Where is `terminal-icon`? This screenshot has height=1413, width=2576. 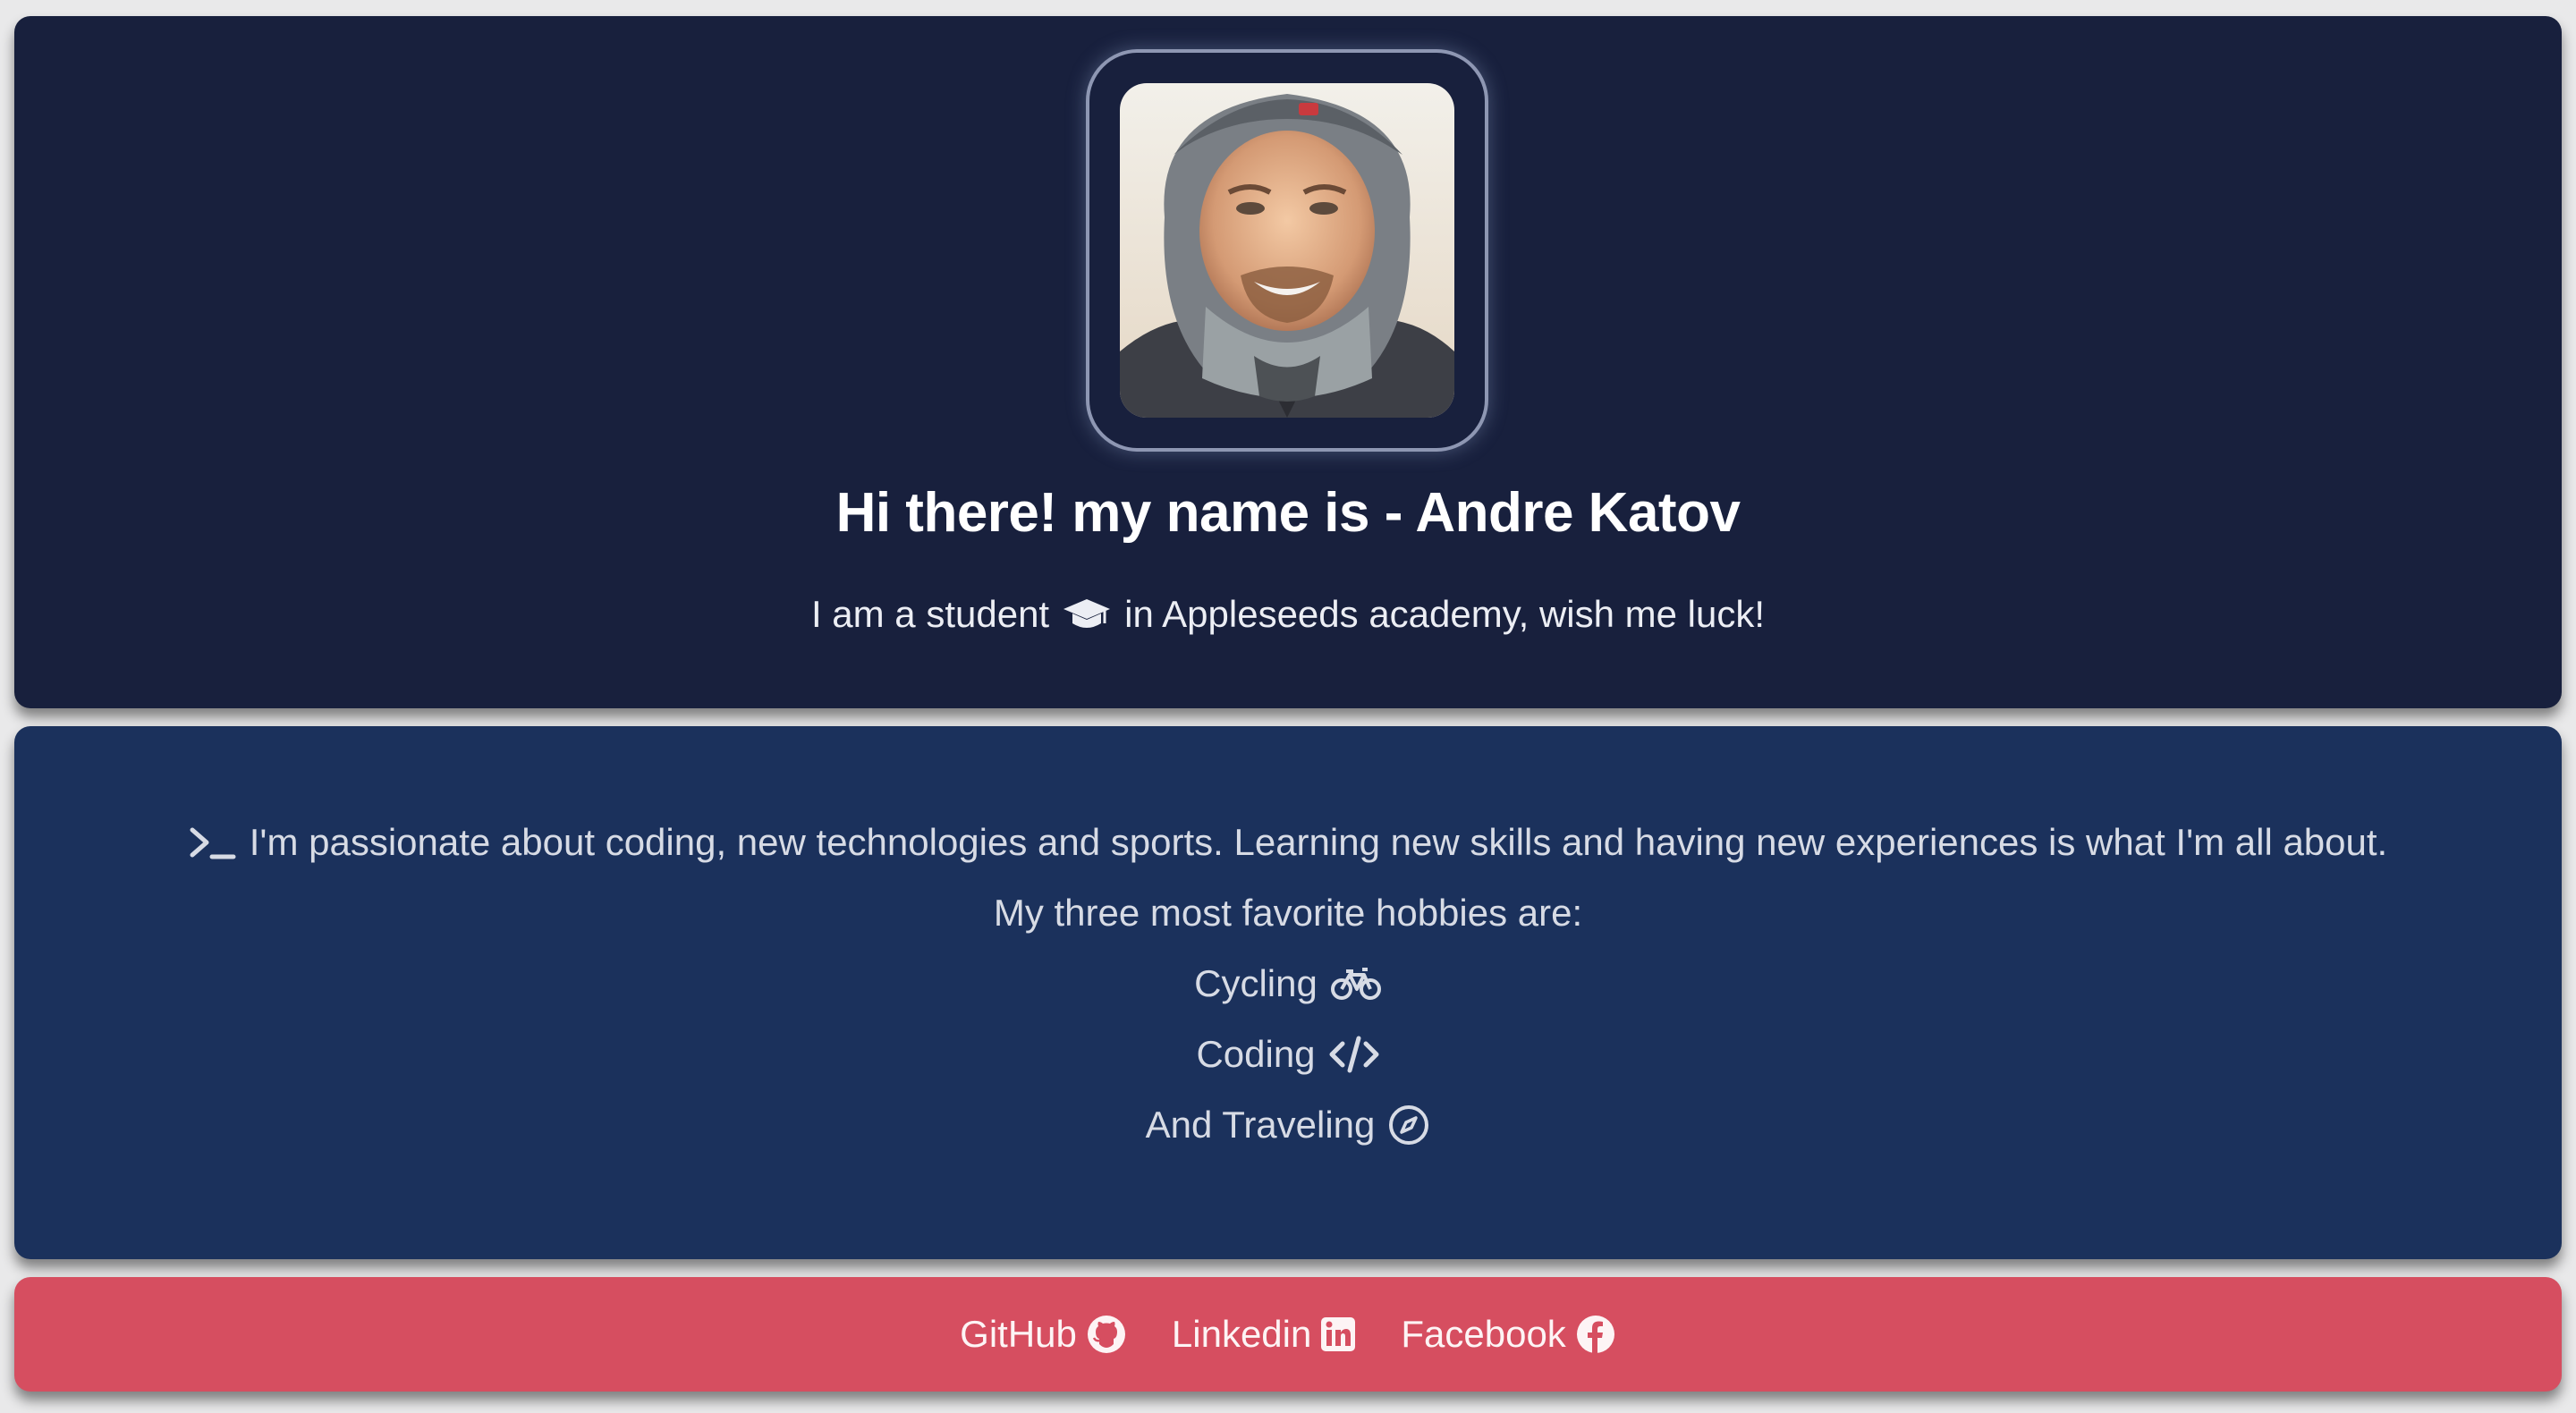 terminal-icon is located at coordinates (213, 842).